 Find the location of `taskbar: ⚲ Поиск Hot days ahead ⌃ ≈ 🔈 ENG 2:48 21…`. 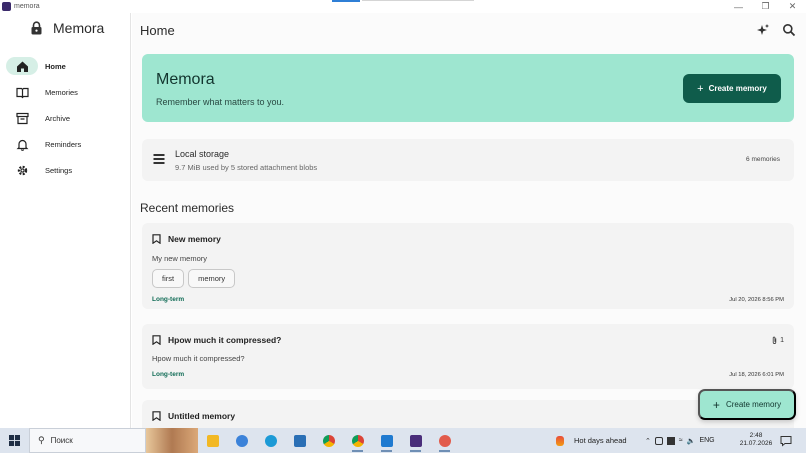

taskbar: ⚲ Поиск Hot days ahead ⌃ ≈ 🔈 ENG 2:48 21… is located at coordinates (403, 440).